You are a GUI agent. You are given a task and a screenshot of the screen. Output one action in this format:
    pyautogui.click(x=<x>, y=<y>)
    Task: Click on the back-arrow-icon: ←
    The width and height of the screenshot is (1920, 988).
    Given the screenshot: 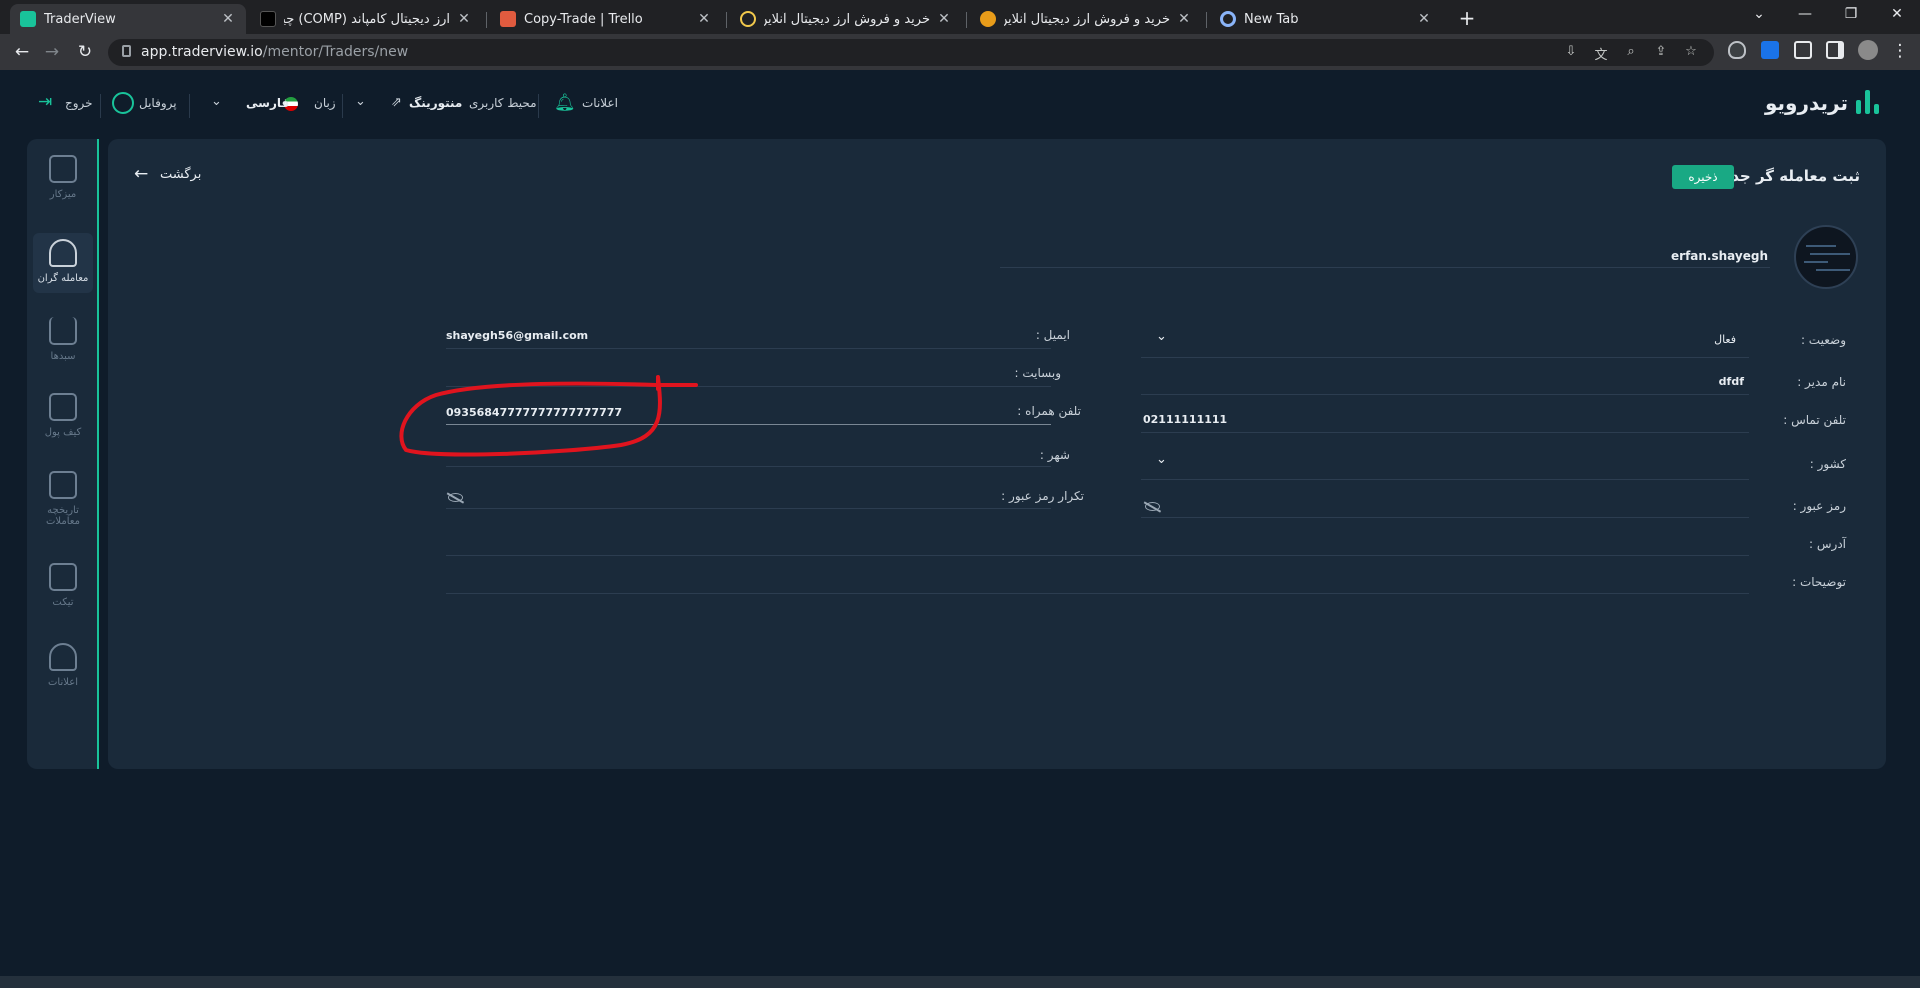 What is the action you would take?
    pyautogui.click(x=141, y=174)
    